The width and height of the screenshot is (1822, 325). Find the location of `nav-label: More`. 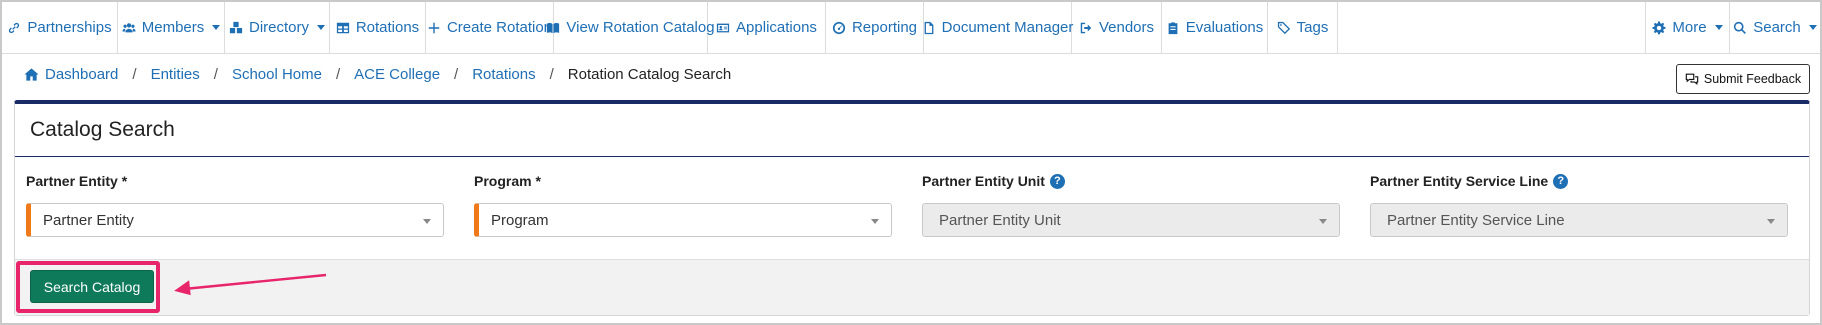

nav-label: More is located at coordinates (1689, 27).